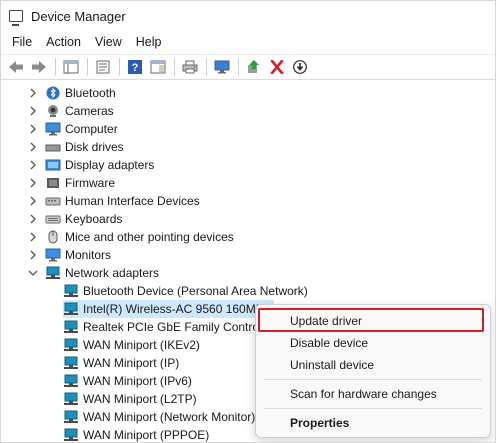 Image resolution: width=496 pixels, height=443 pixels. What do you see at coordinates (158, 67) in the screenshot?
I see `action-pane-icon` at bounding box center [158, 67].